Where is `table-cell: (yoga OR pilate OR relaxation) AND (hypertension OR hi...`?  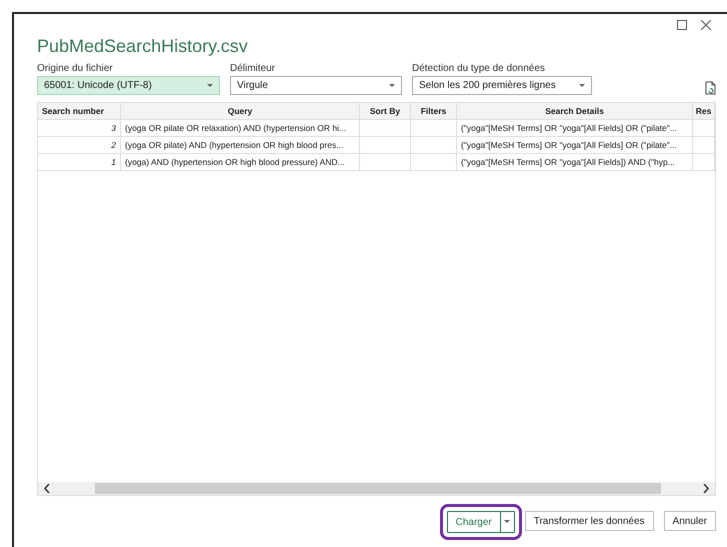 table-cell: (yoga OR pilate OR relaxation) AND (hypertension OR hi... is located at coordinates (240, 128).